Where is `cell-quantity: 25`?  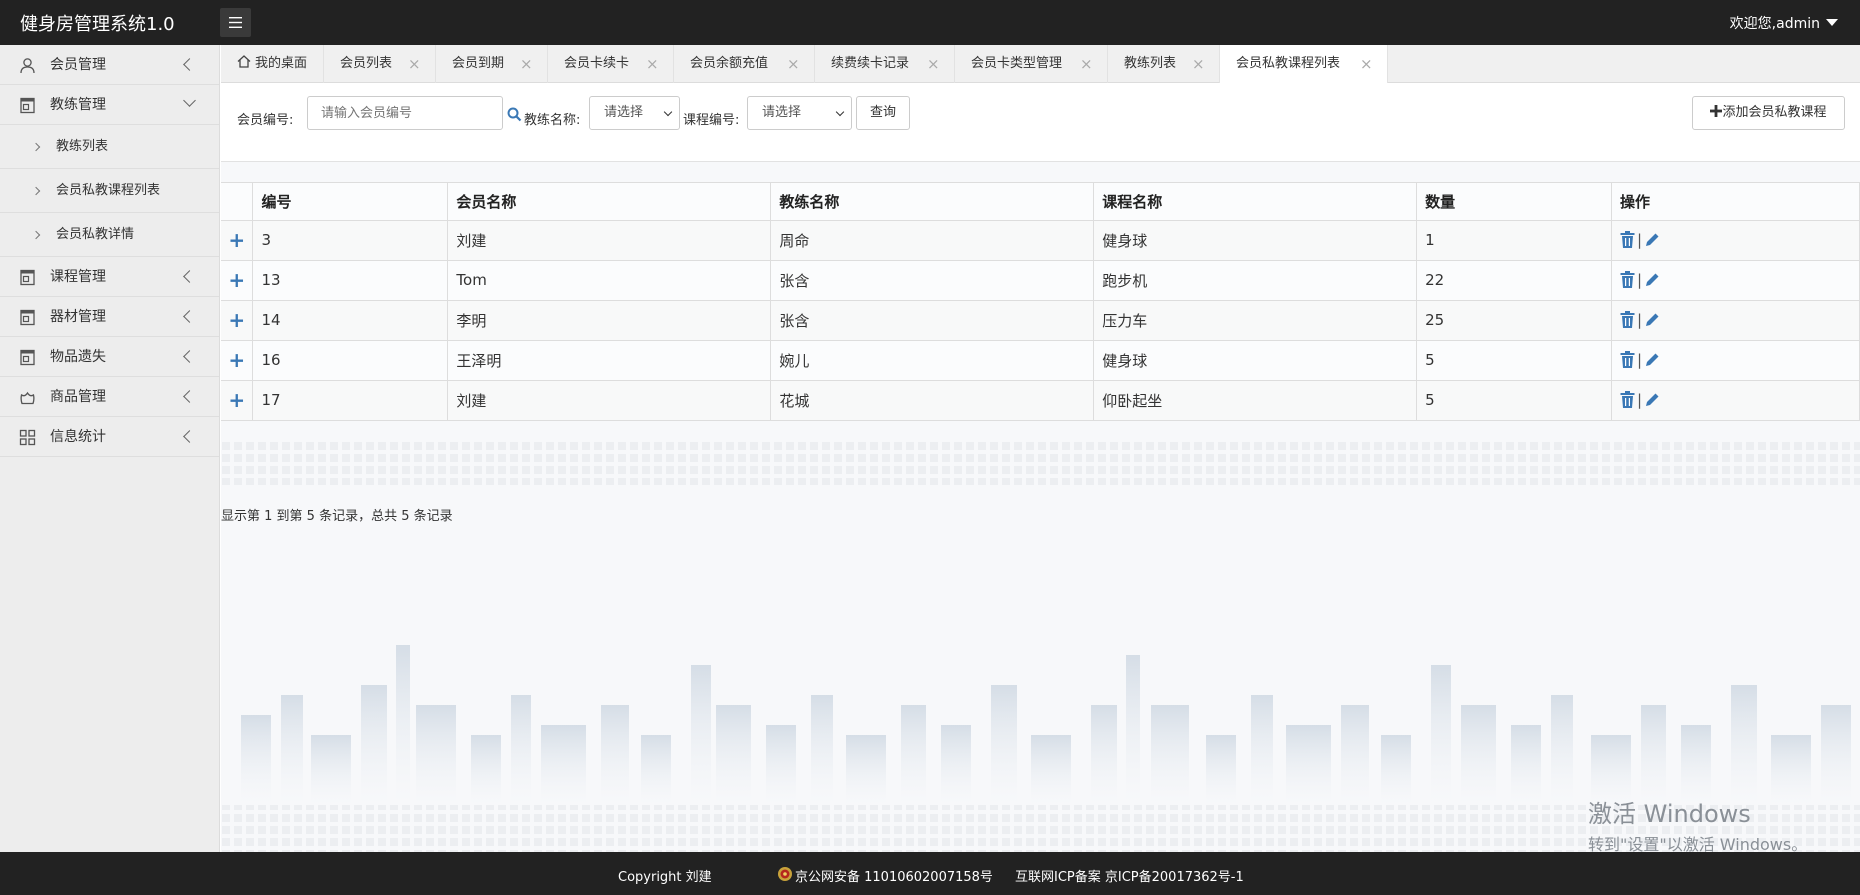 cell-quantity: 25 is located at coordinates (1514, 320).